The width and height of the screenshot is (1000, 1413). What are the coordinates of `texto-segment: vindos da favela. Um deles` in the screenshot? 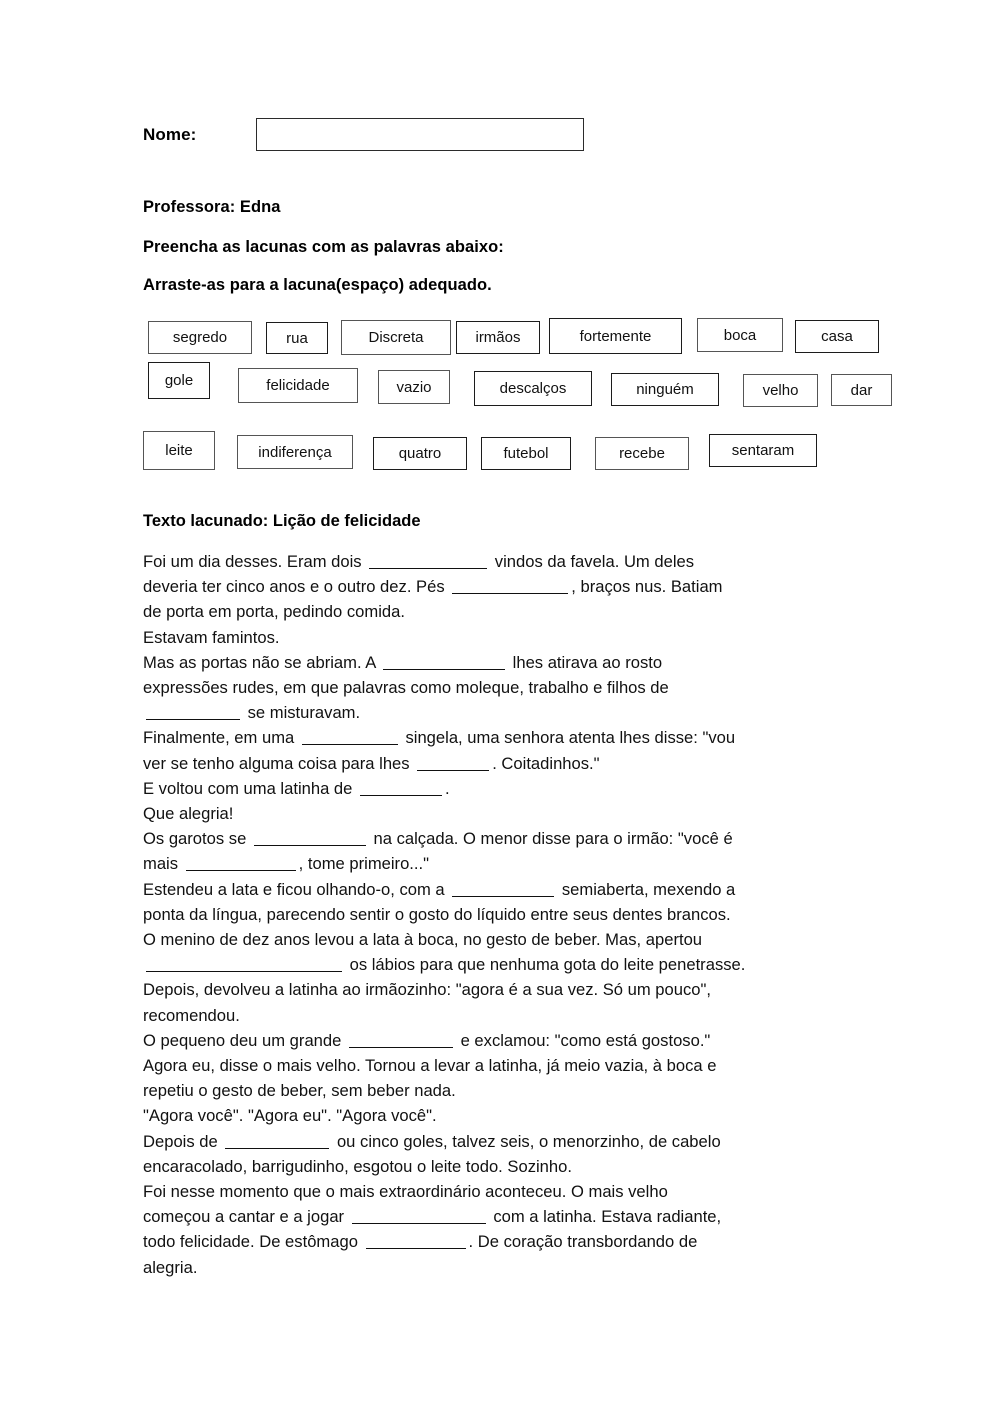 It's located at (592, 561).